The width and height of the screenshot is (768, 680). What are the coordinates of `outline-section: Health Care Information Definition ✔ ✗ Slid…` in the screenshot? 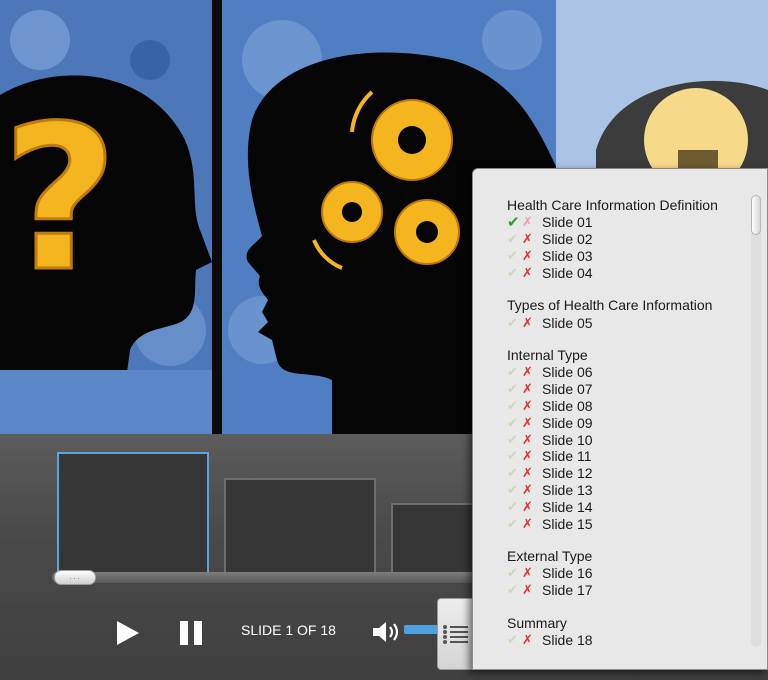 It's located at (628, 239).